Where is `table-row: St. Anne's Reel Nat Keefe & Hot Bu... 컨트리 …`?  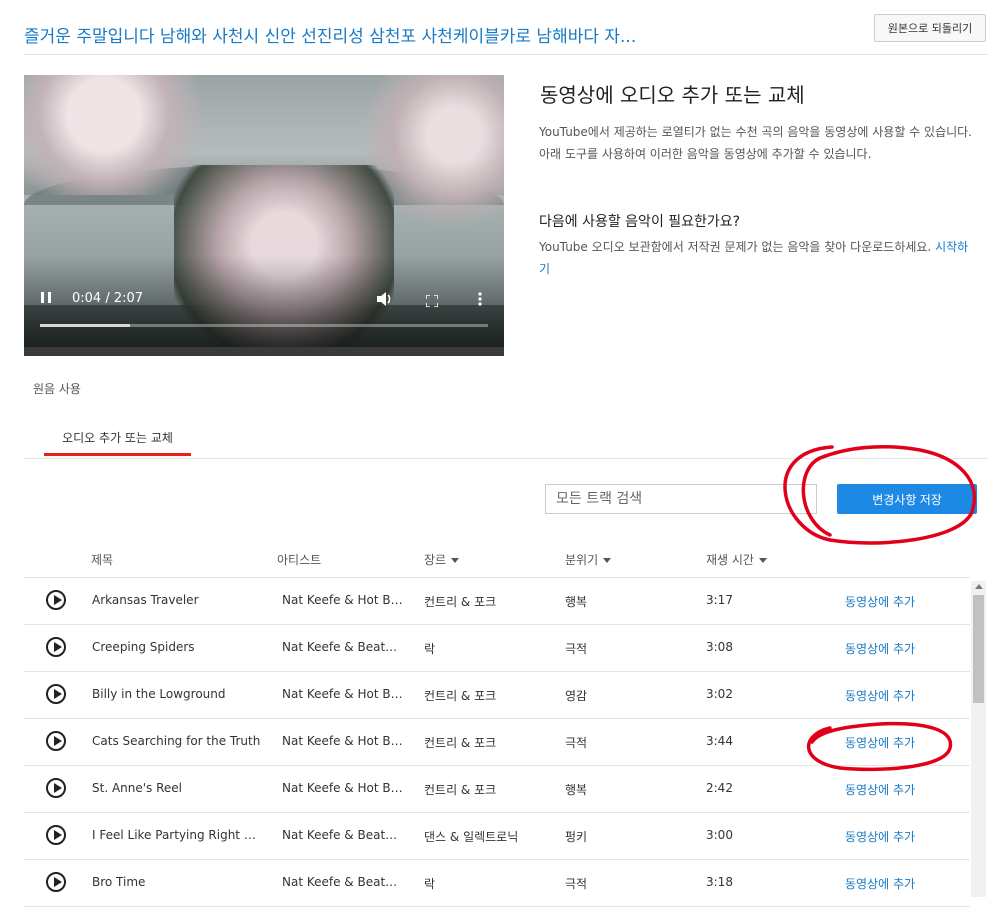
table-row: St. Anne's Reel Nat Keefe & Hot Bu... 컨트리 … is located at coordinates (497, 789).